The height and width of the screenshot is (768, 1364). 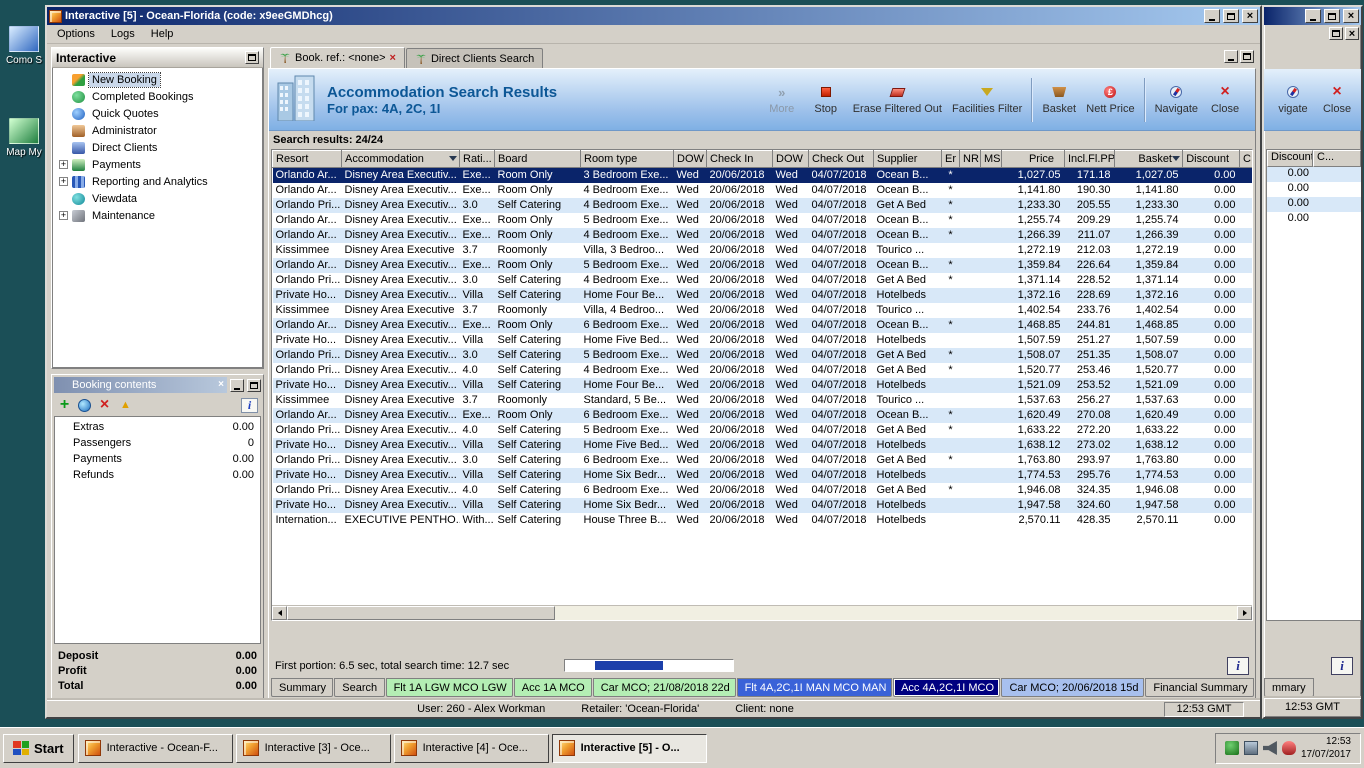 What do you see at coordinates (1245, 159) in the screenshot?
I see `column-header-c: C` at bounding box center [1245, 159].